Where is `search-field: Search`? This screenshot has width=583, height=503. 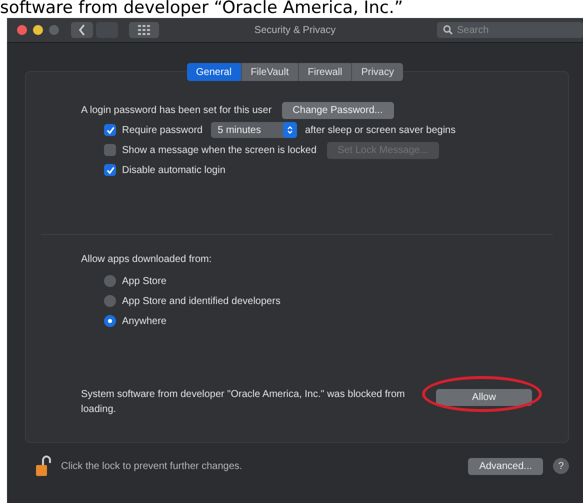
search-field: Search is located at coordinates (510, 30).